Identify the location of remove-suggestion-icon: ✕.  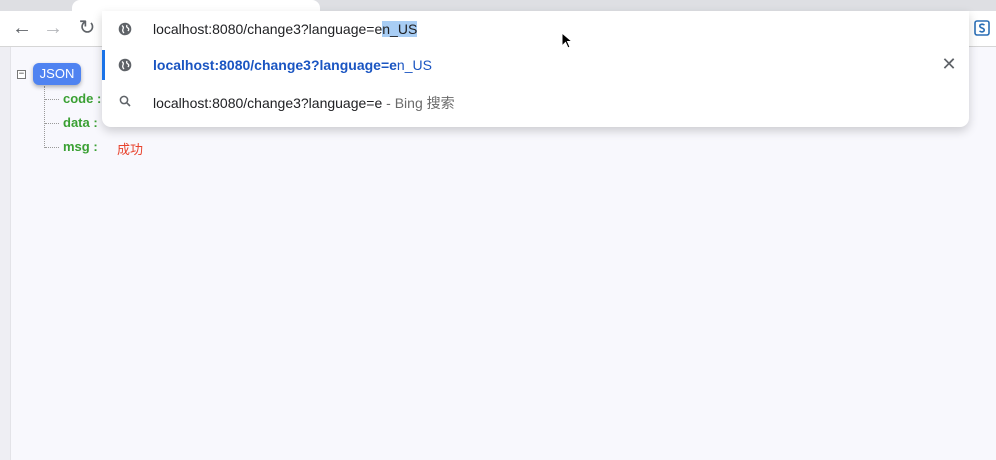
(949, 64).